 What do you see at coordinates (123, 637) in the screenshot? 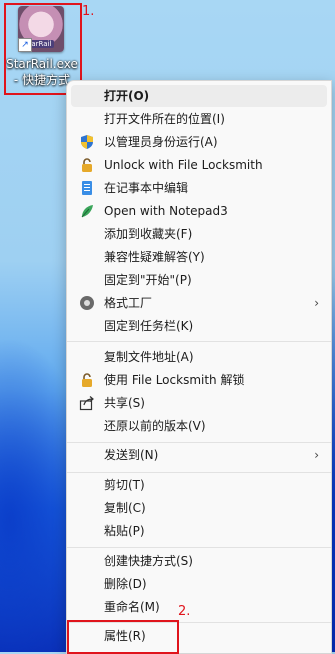
I see `annotation-box-step2` at bounding box center [123, 637].